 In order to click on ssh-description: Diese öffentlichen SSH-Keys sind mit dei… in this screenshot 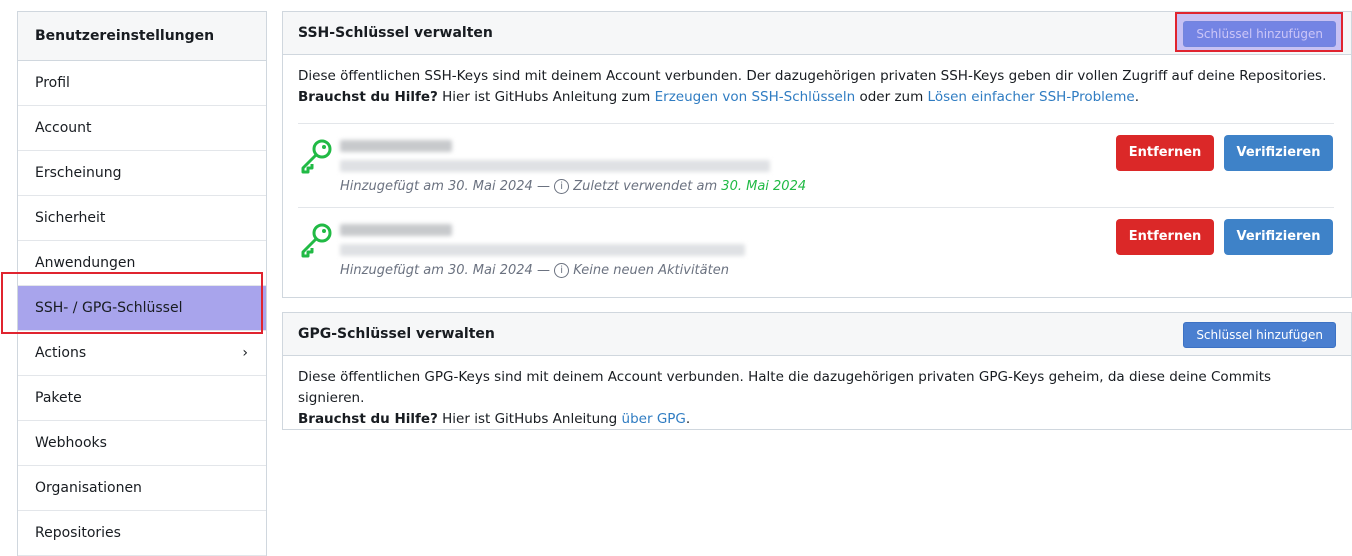, I will do `click(817, 81)`.